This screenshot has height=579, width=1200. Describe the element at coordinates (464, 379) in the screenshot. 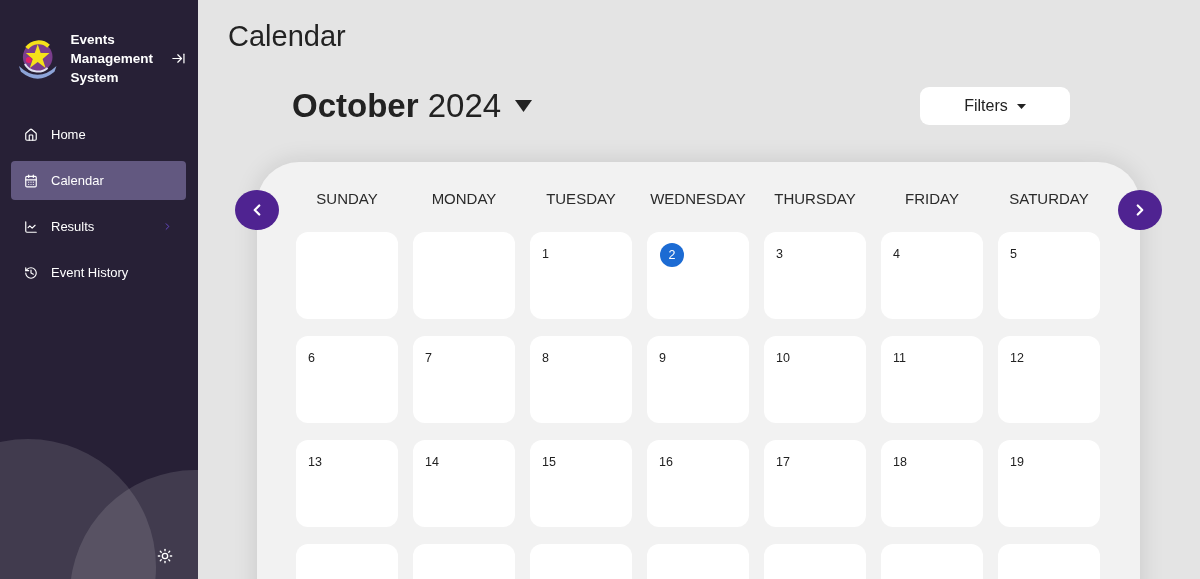

I see `day-cell: 7` at that location.